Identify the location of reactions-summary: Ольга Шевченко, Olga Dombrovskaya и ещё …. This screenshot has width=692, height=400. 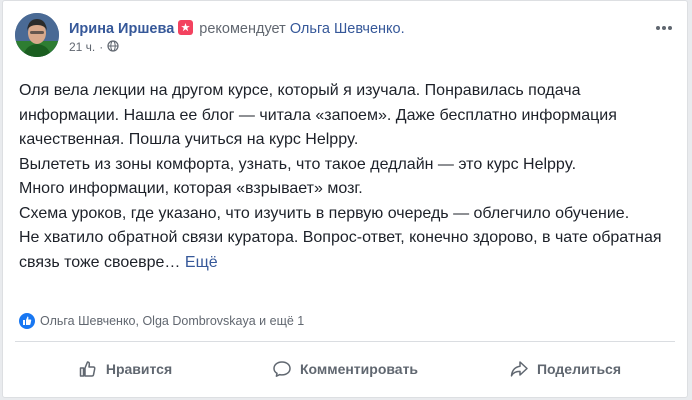
(161, 321).